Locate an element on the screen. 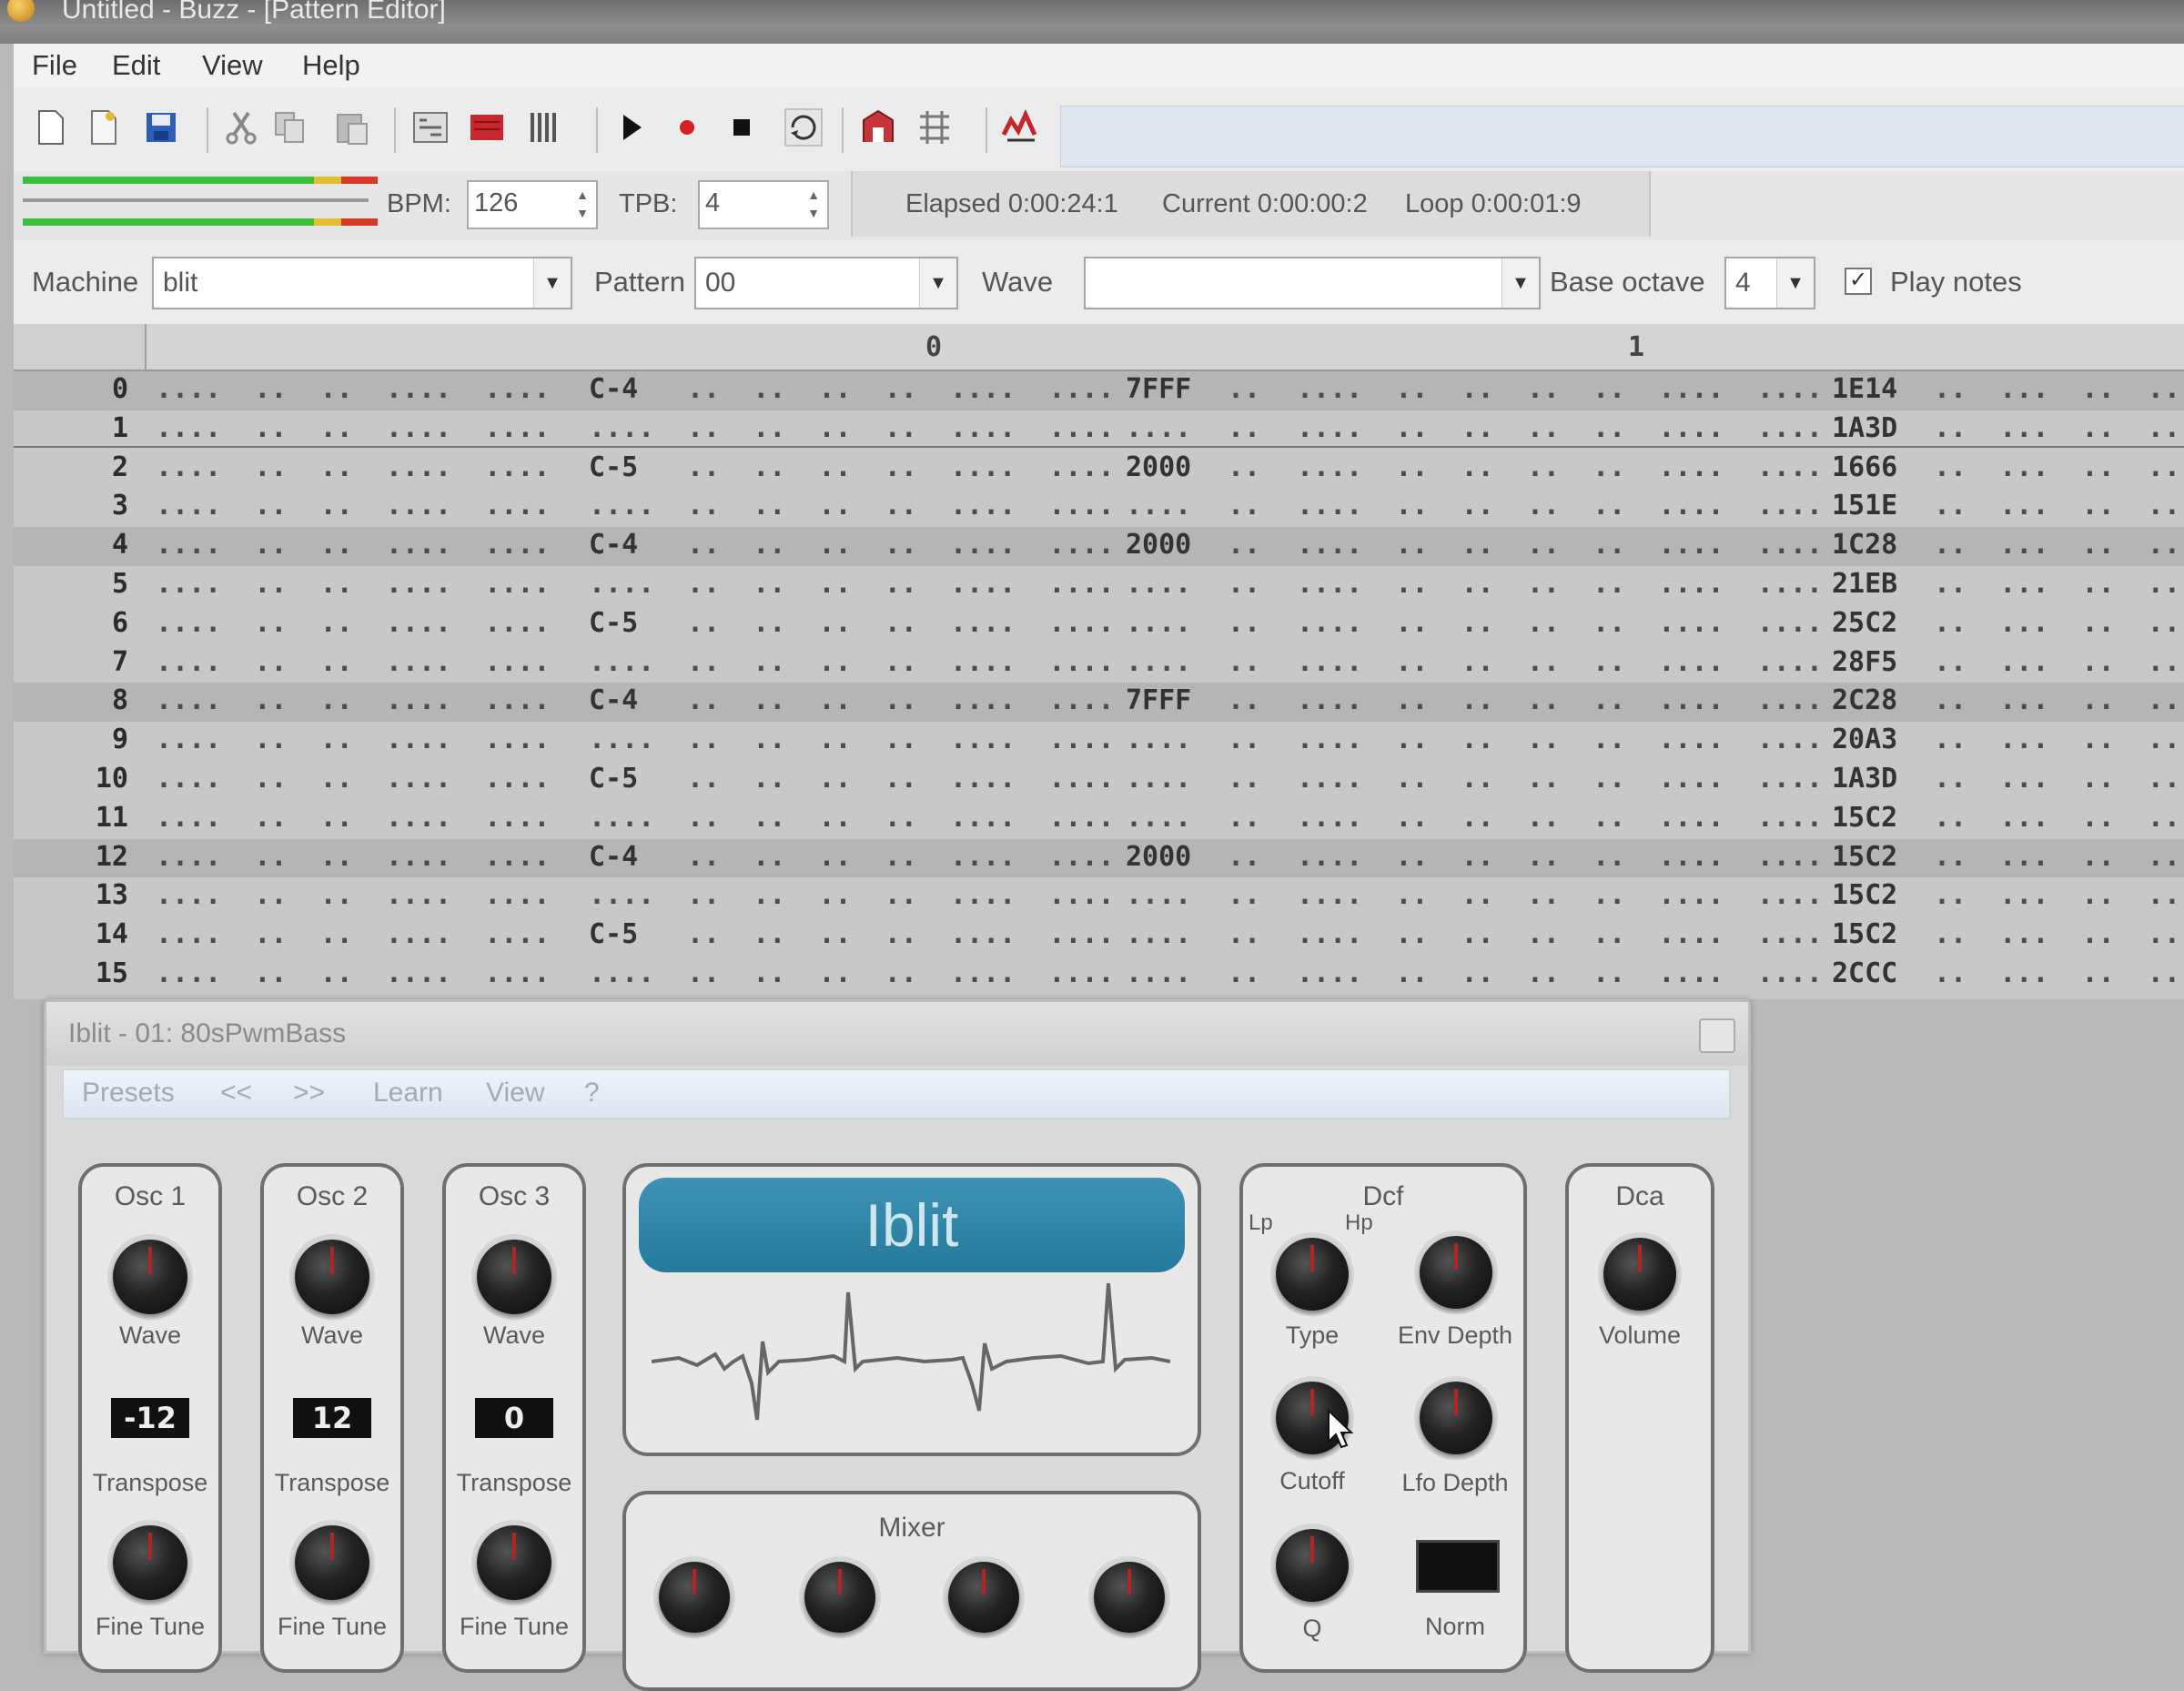  machines-view-icon is located at coordinates (430, 127).